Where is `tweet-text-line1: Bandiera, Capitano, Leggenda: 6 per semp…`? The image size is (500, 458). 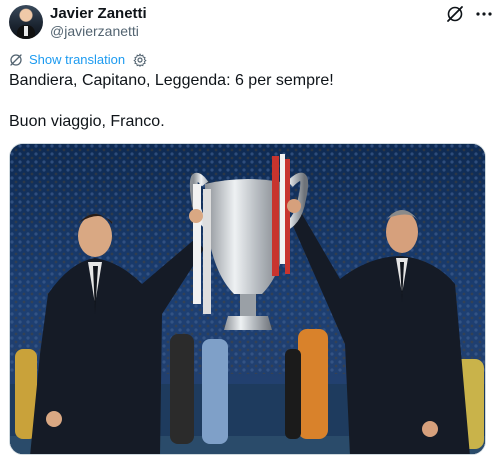 tweet-text-line1: Bandiera, Capitano, Leggenda: 6 per semp… is located at coordinates (171, 80).